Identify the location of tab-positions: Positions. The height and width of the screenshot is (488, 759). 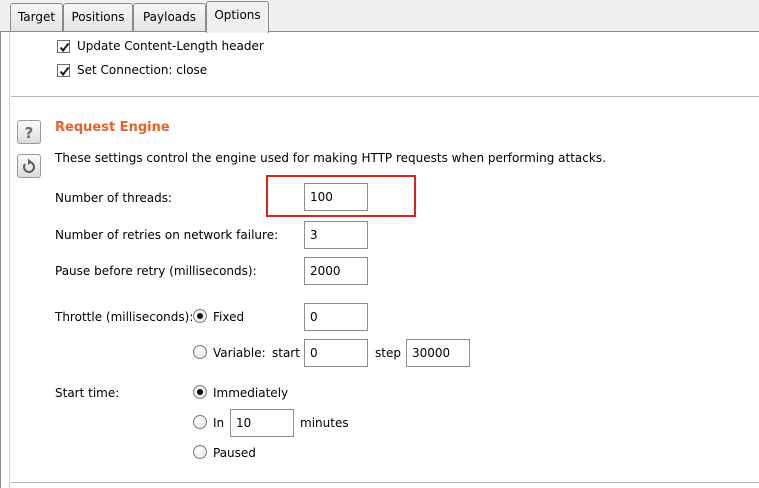
(98, 17).